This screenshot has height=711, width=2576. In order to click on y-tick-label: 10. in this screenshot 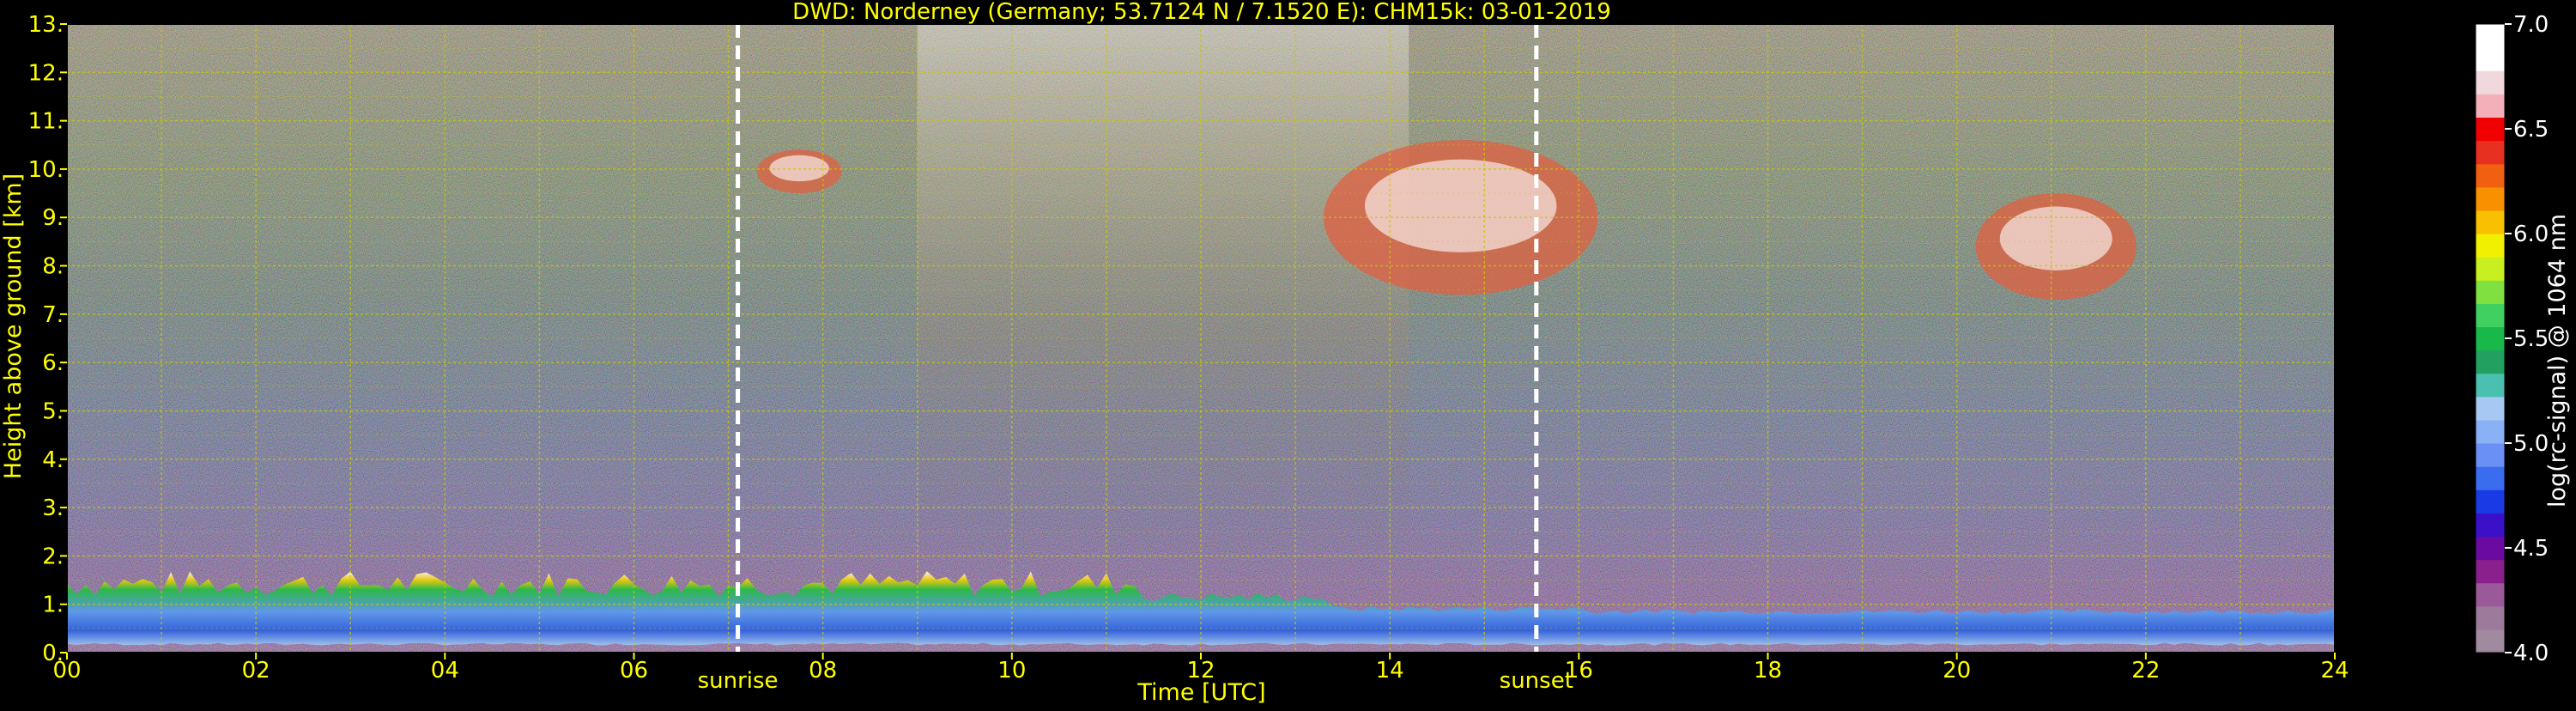, I will do `click(46, 170)`.